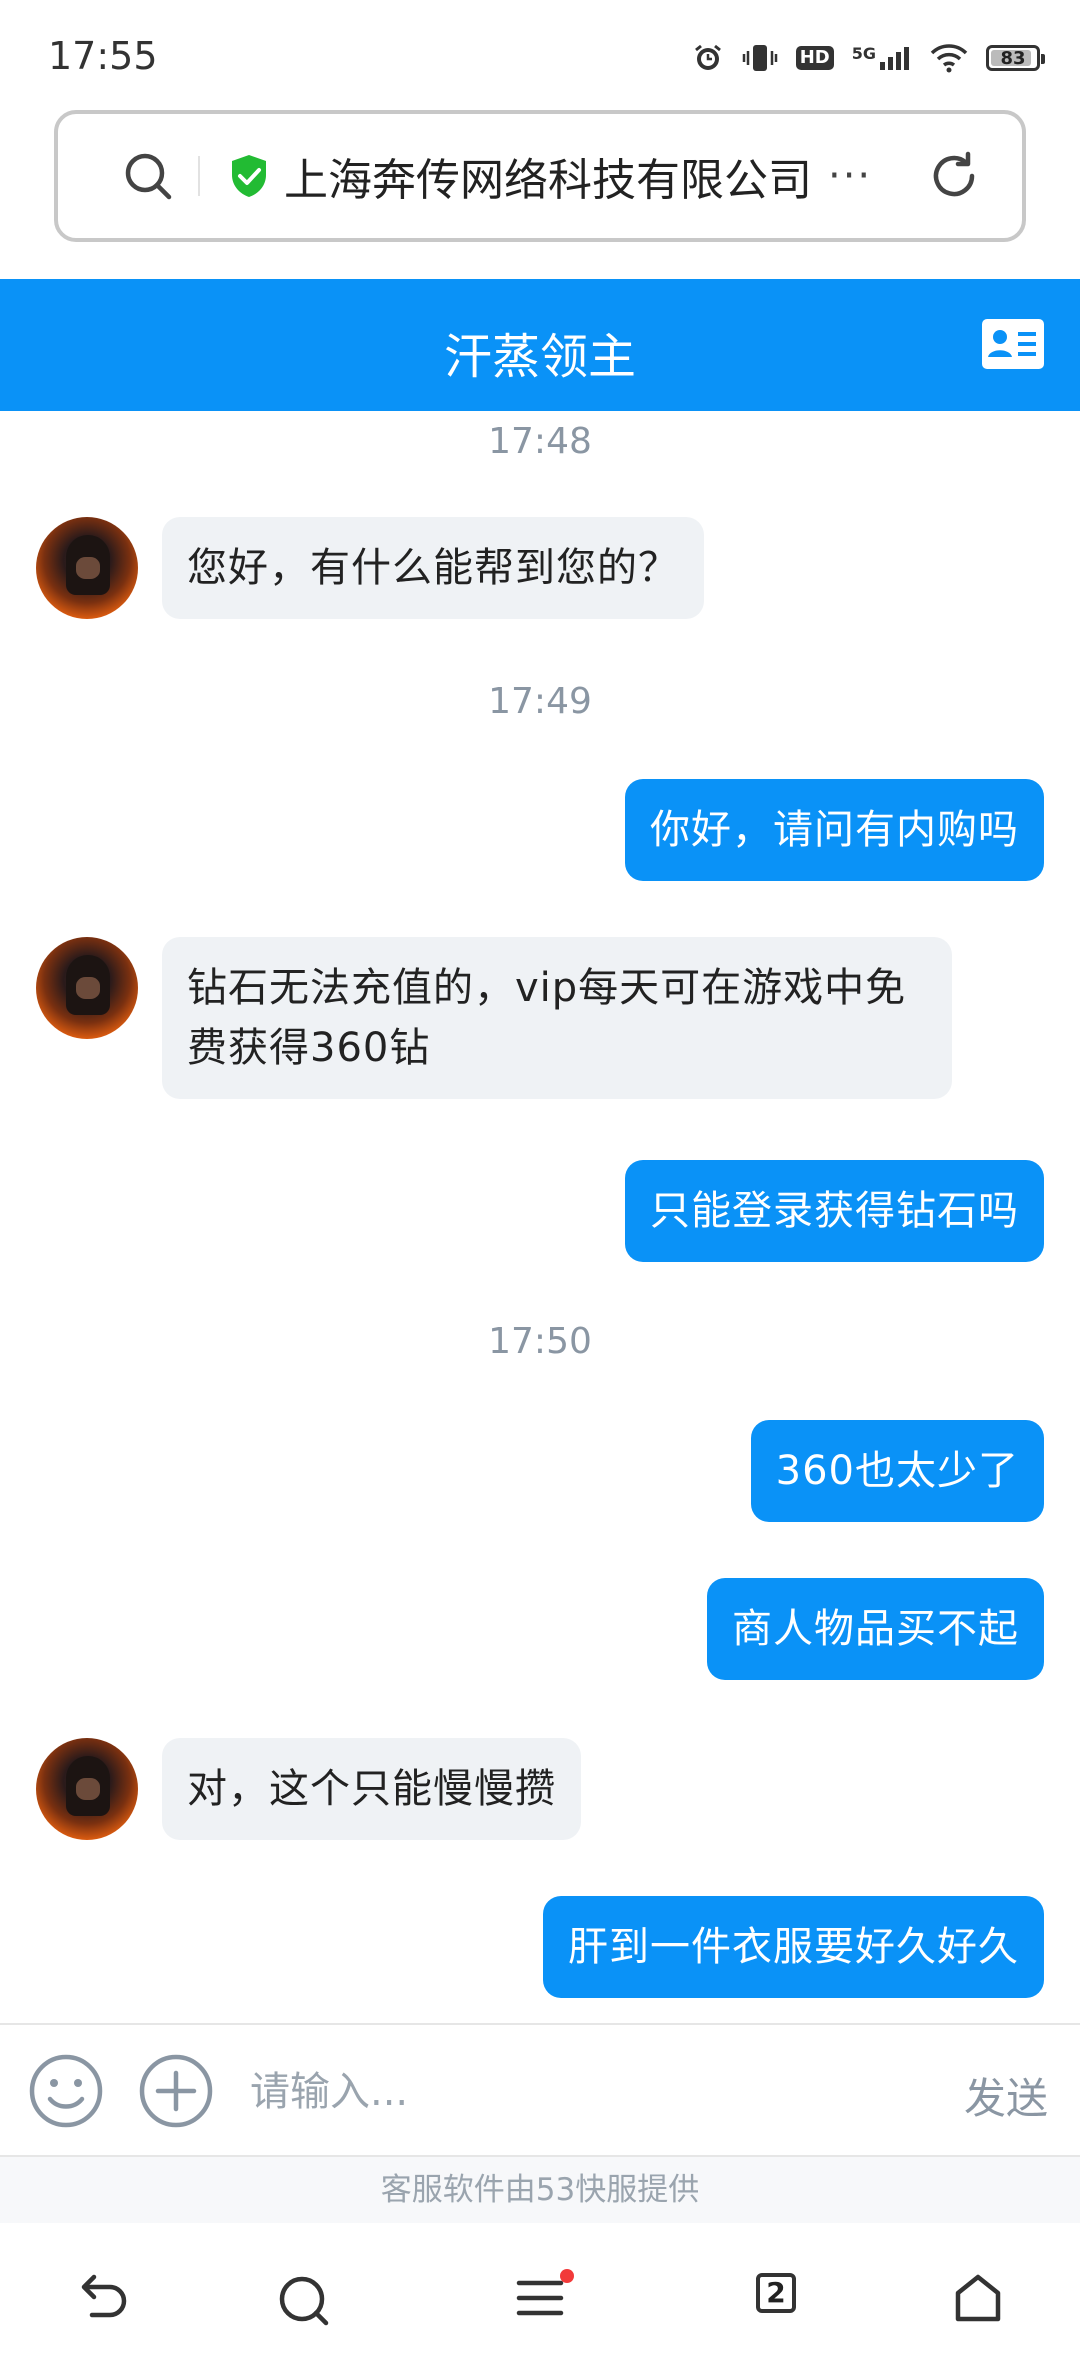  Describe the element at coordinates (760, 58) in the screenshot. I see `vibrate-icon` at that location.